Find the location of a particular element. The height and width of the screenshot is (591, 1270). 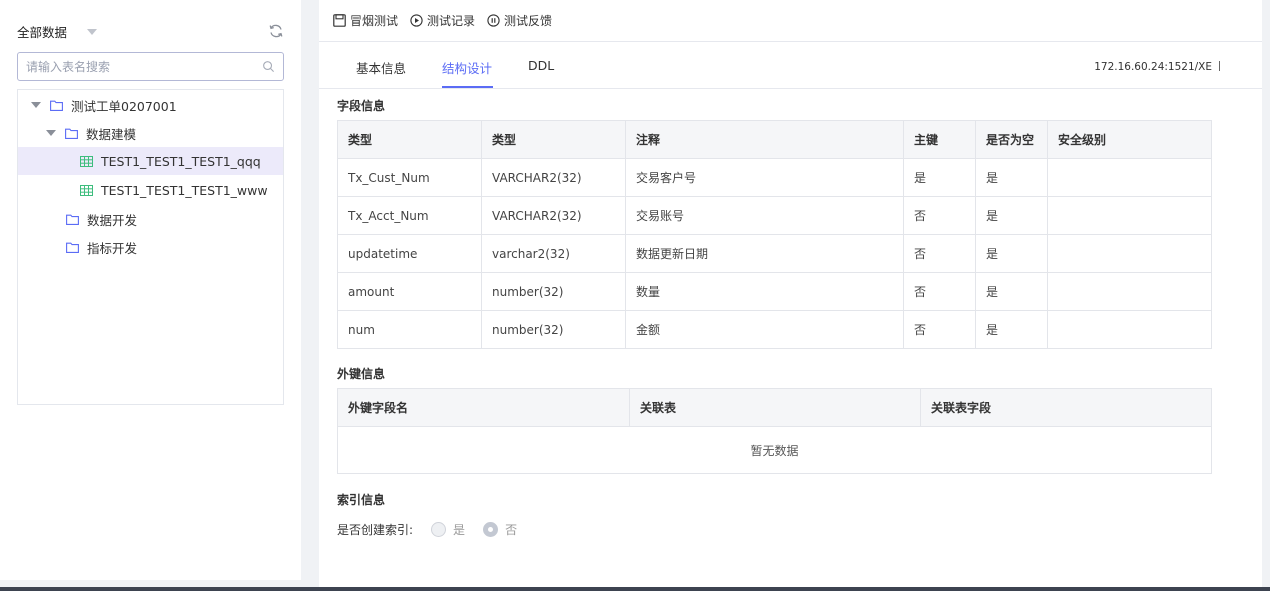

table-cell: Tx_Acct_Num is located at coordinates (409, 215).